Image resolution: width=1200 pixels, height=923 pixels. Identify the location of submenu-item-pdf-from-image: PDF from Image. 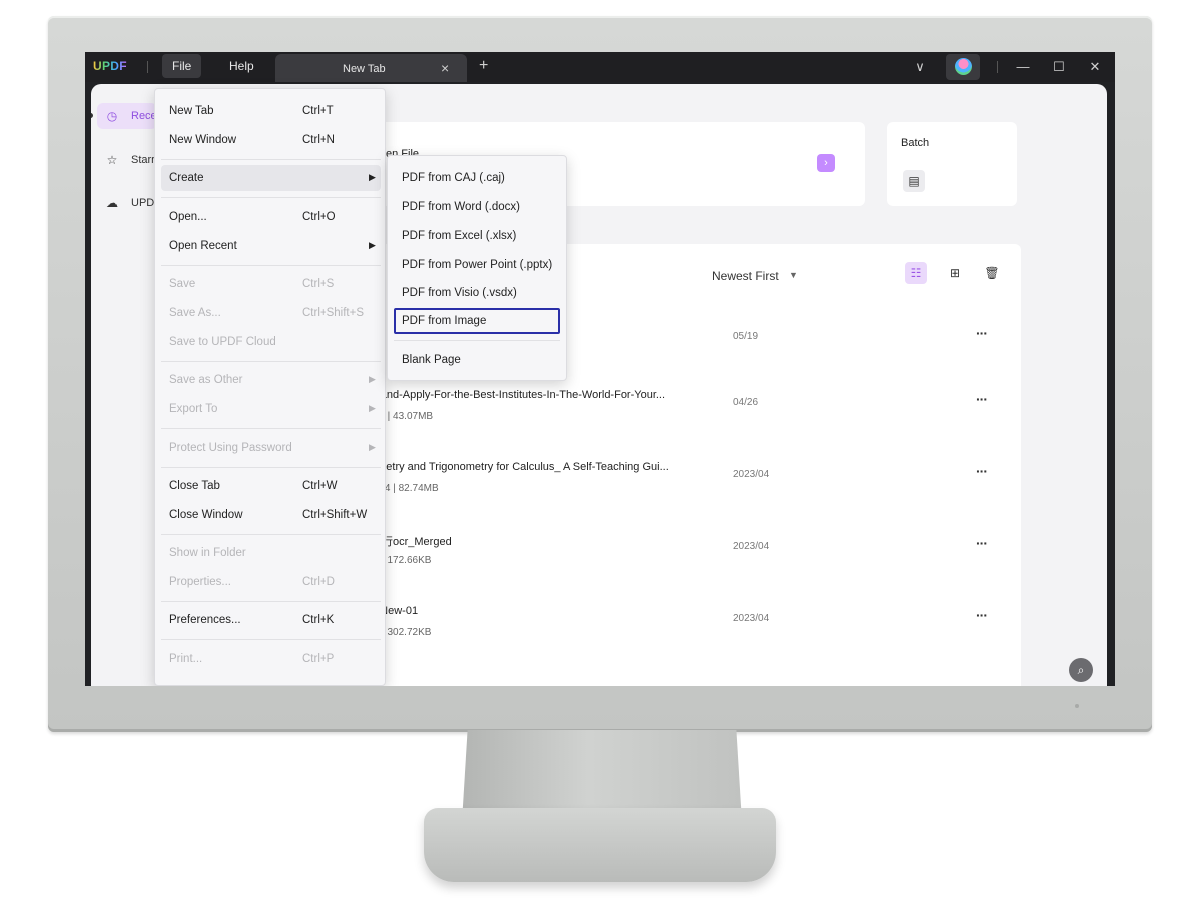
(477, 321).